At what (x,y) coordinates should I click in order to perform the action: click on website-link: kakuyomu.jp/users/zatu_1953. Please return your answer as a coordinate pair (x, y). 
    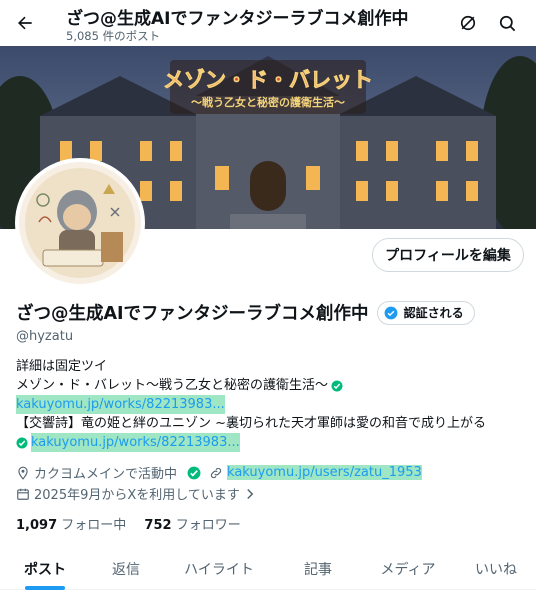
    Looking at the image, I should click on (324, 472).